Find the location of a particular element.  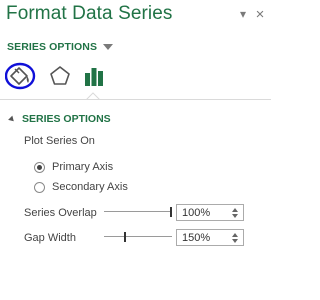

collapse-triangle-icon is located at coordinates (12, 119).